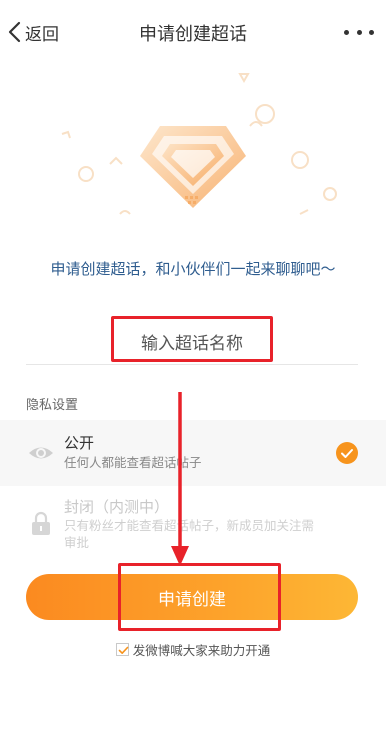  I want to click on page-title: 申请创建超话, so click(193, 34).